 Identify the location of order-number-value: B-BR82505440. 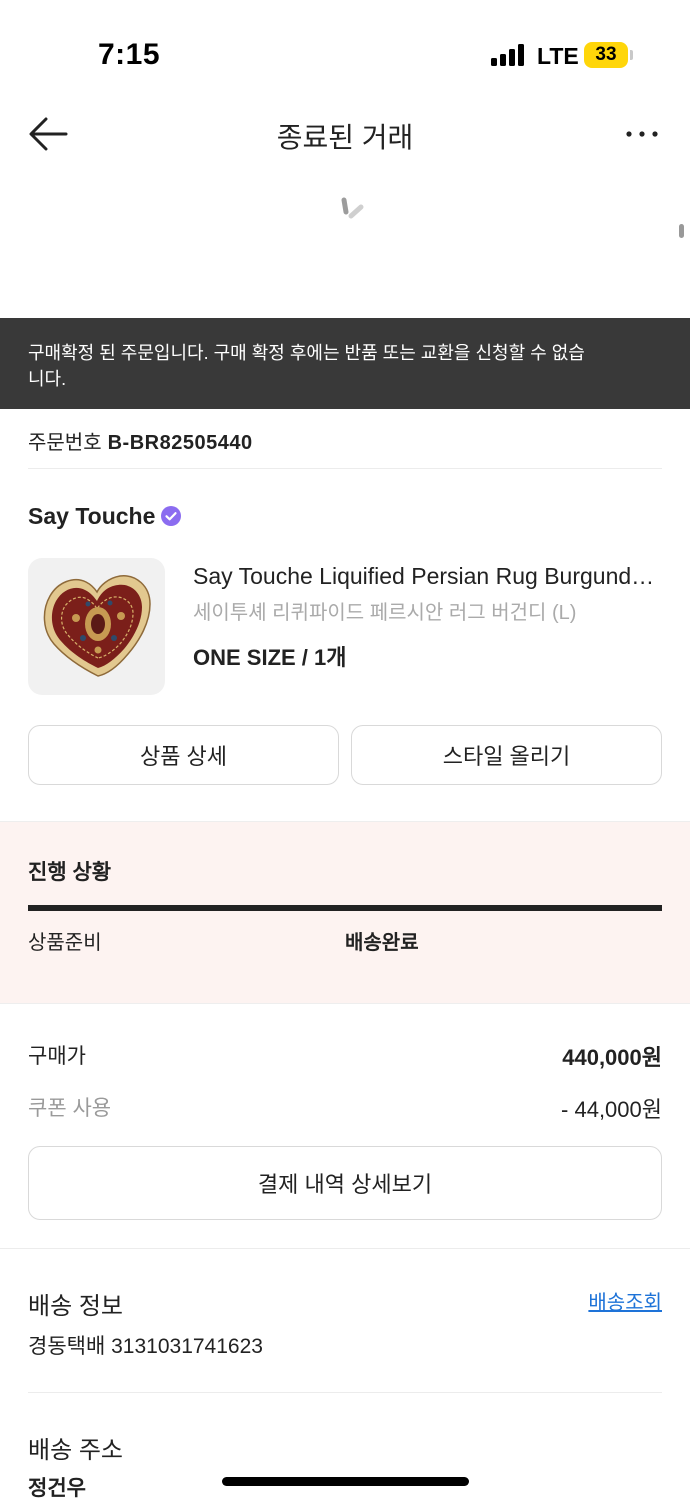
(180, 443).